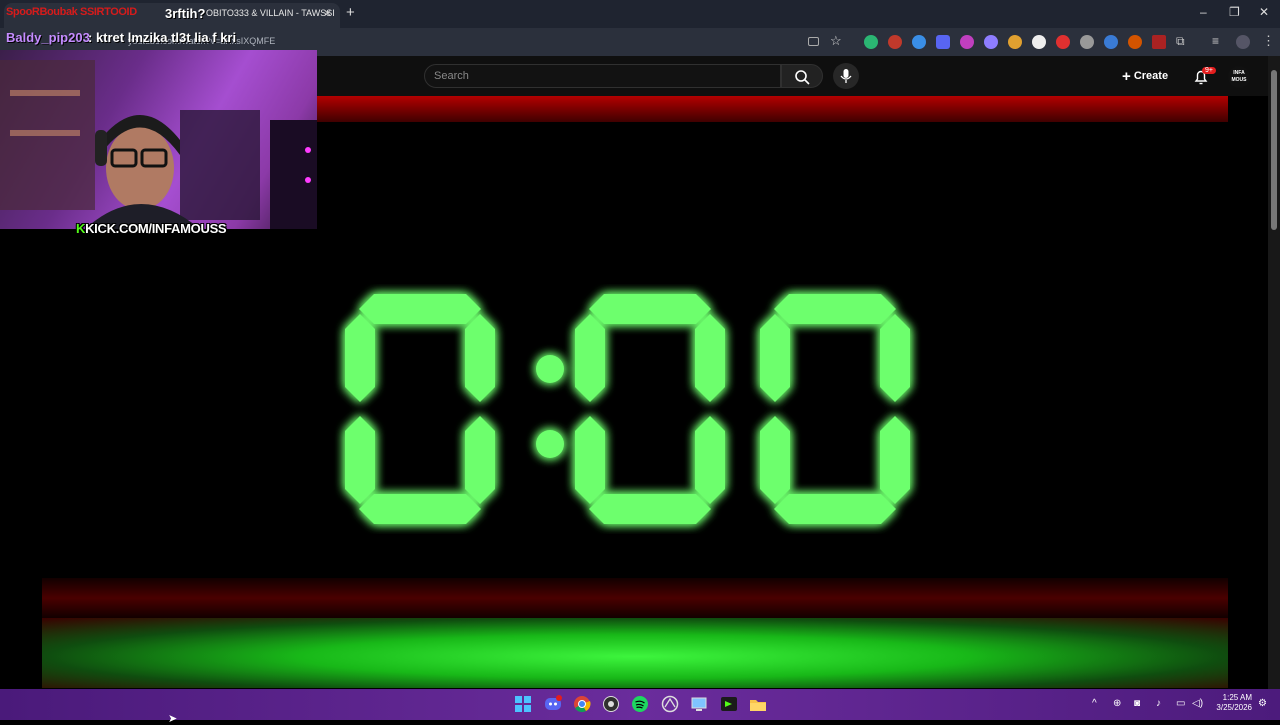  Describe the element at coordinates (772, 109) in the screenshot. I see `video-red-light` at that location.